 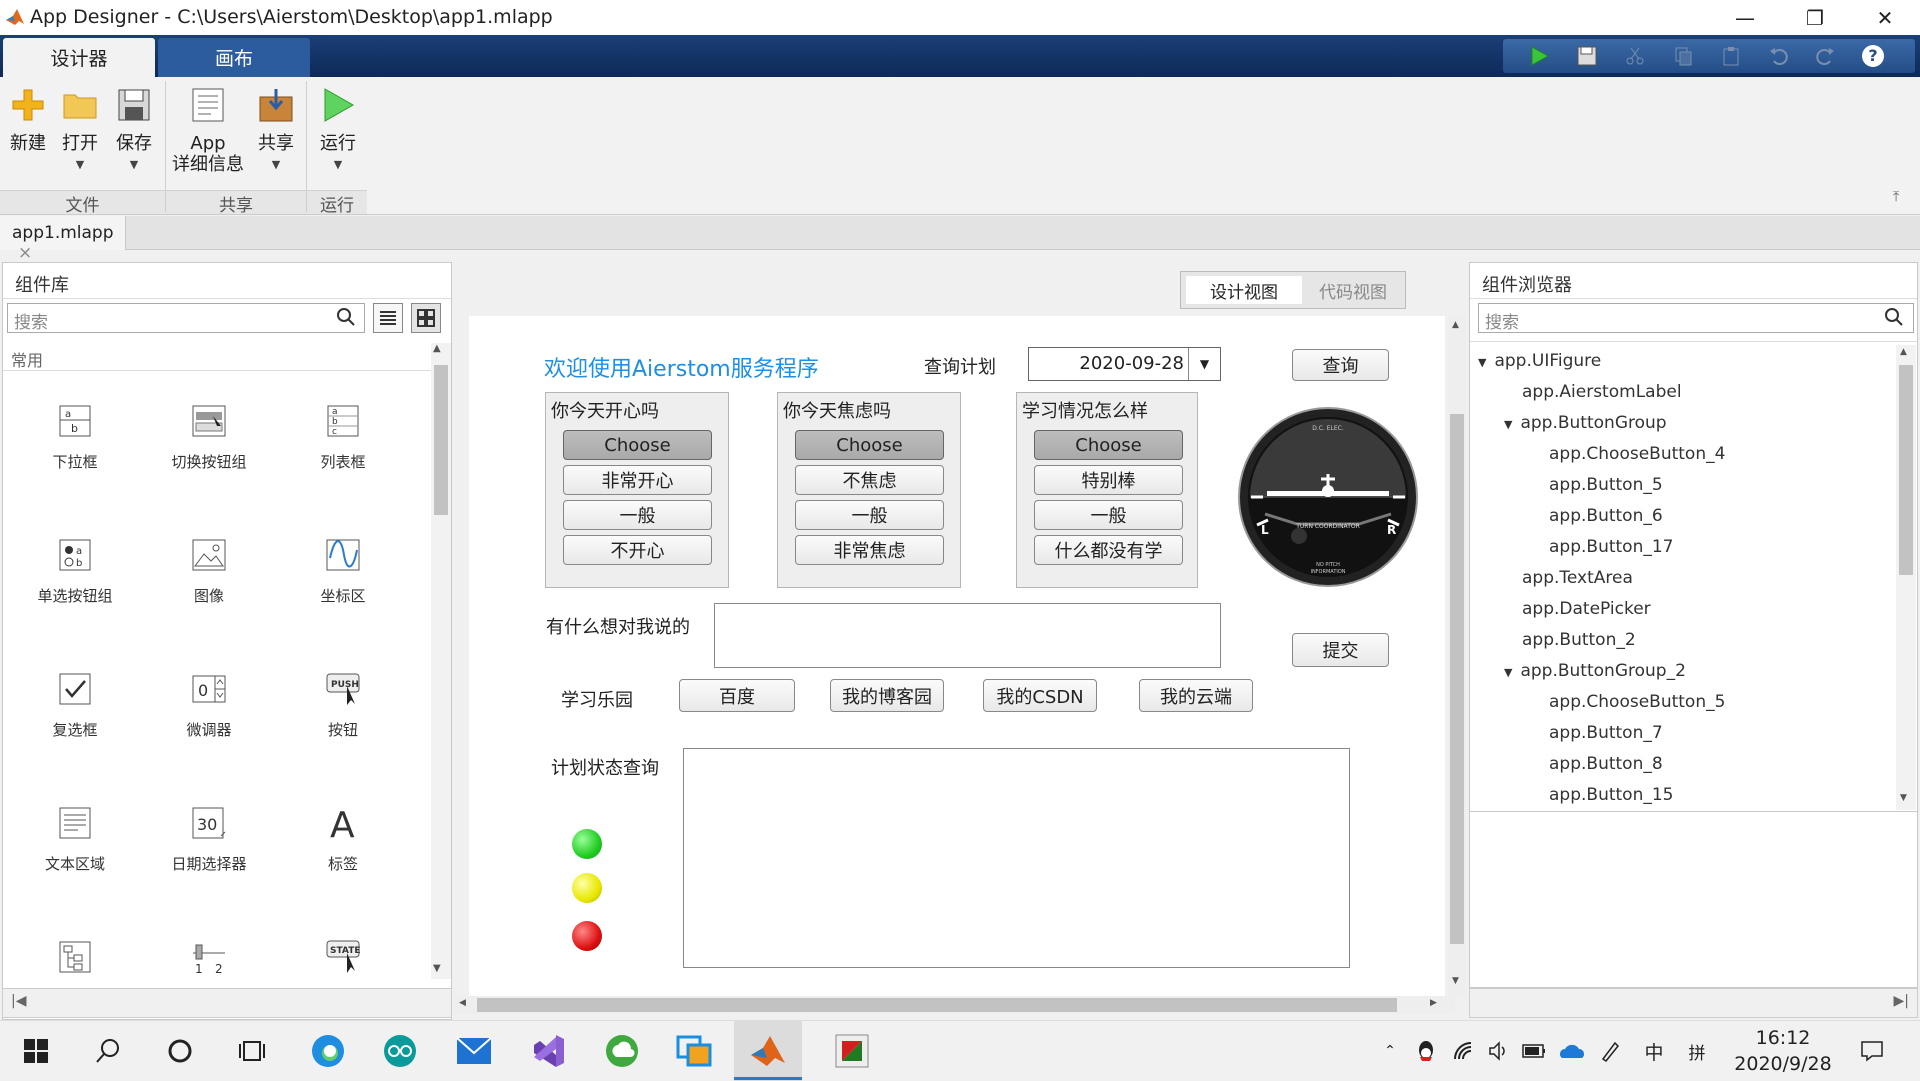 I want to click on baidu-link-button: 百度, so click(x=737, y=695).